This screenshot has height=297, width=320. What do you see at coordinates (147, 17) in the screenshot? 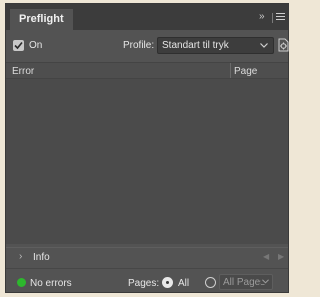
I see `panel-tab-bar: Preflight »` at bounding box center [147, 17].